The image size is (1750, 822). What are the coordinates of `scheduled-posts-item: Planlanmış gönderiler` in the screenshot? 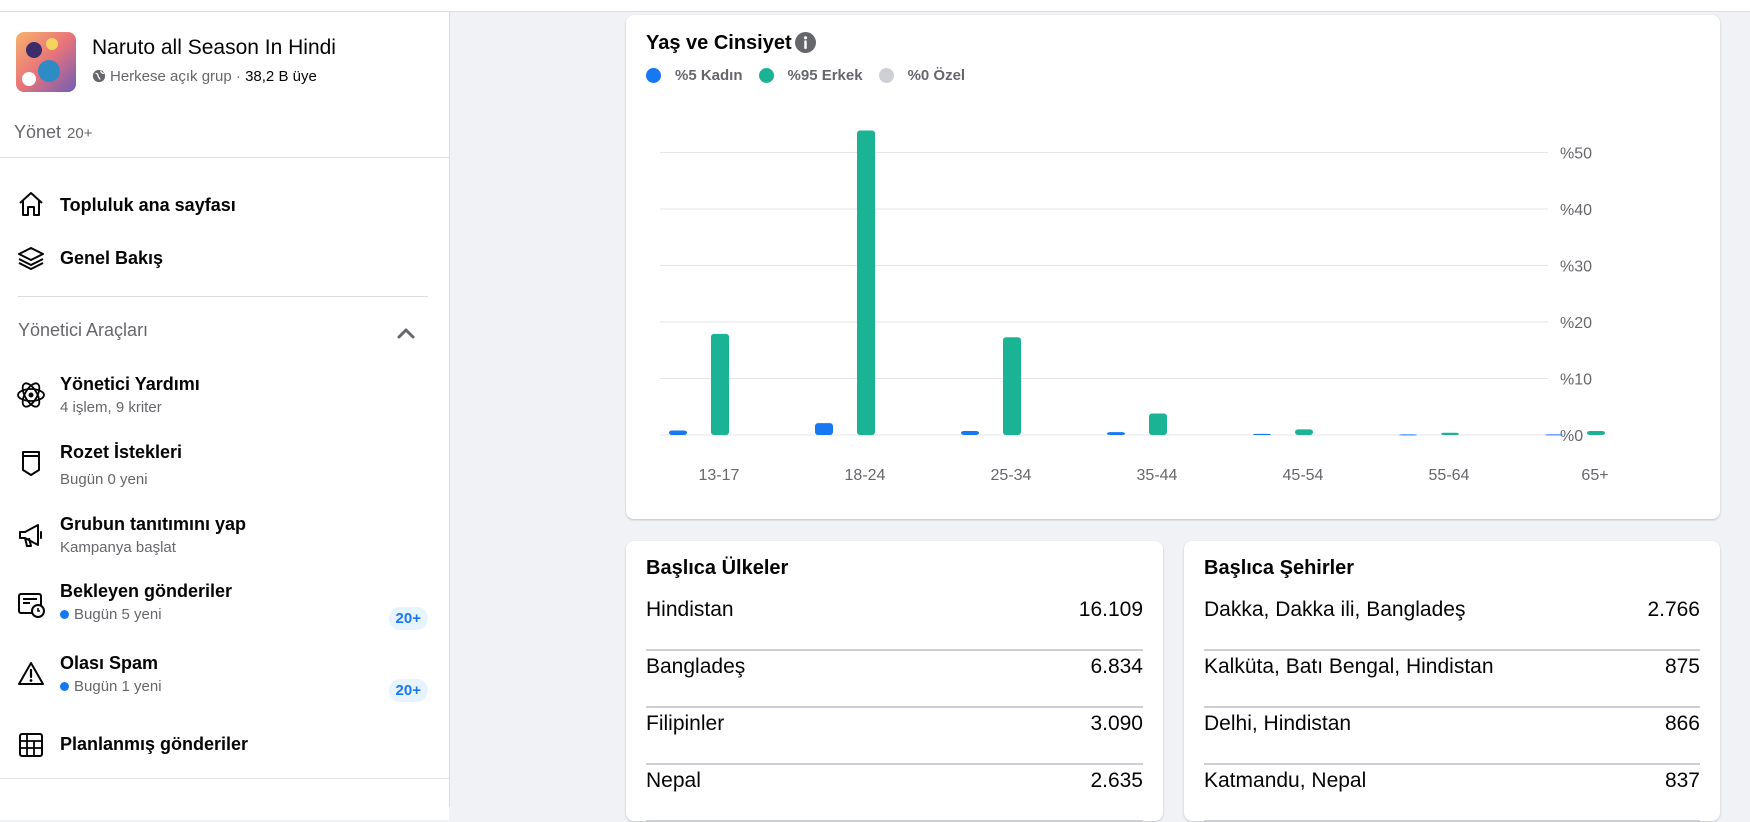 It's located at (222, 745).